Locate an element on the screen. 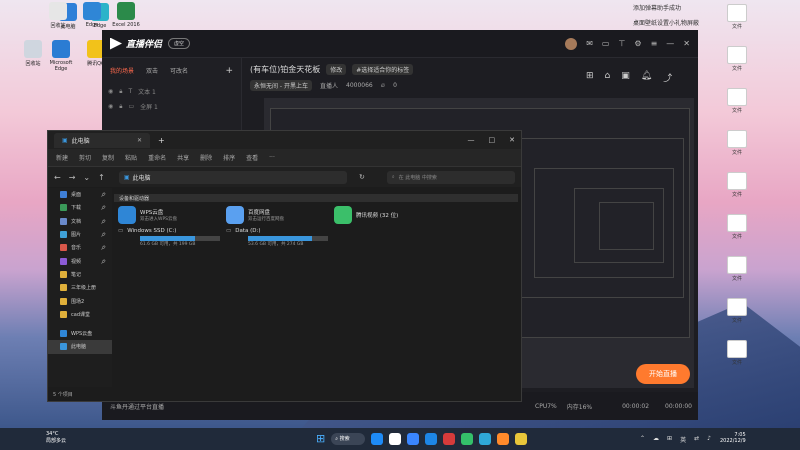 The image size is (800, 450). start-icon: ⊞ is located at coordinates (320, 438).